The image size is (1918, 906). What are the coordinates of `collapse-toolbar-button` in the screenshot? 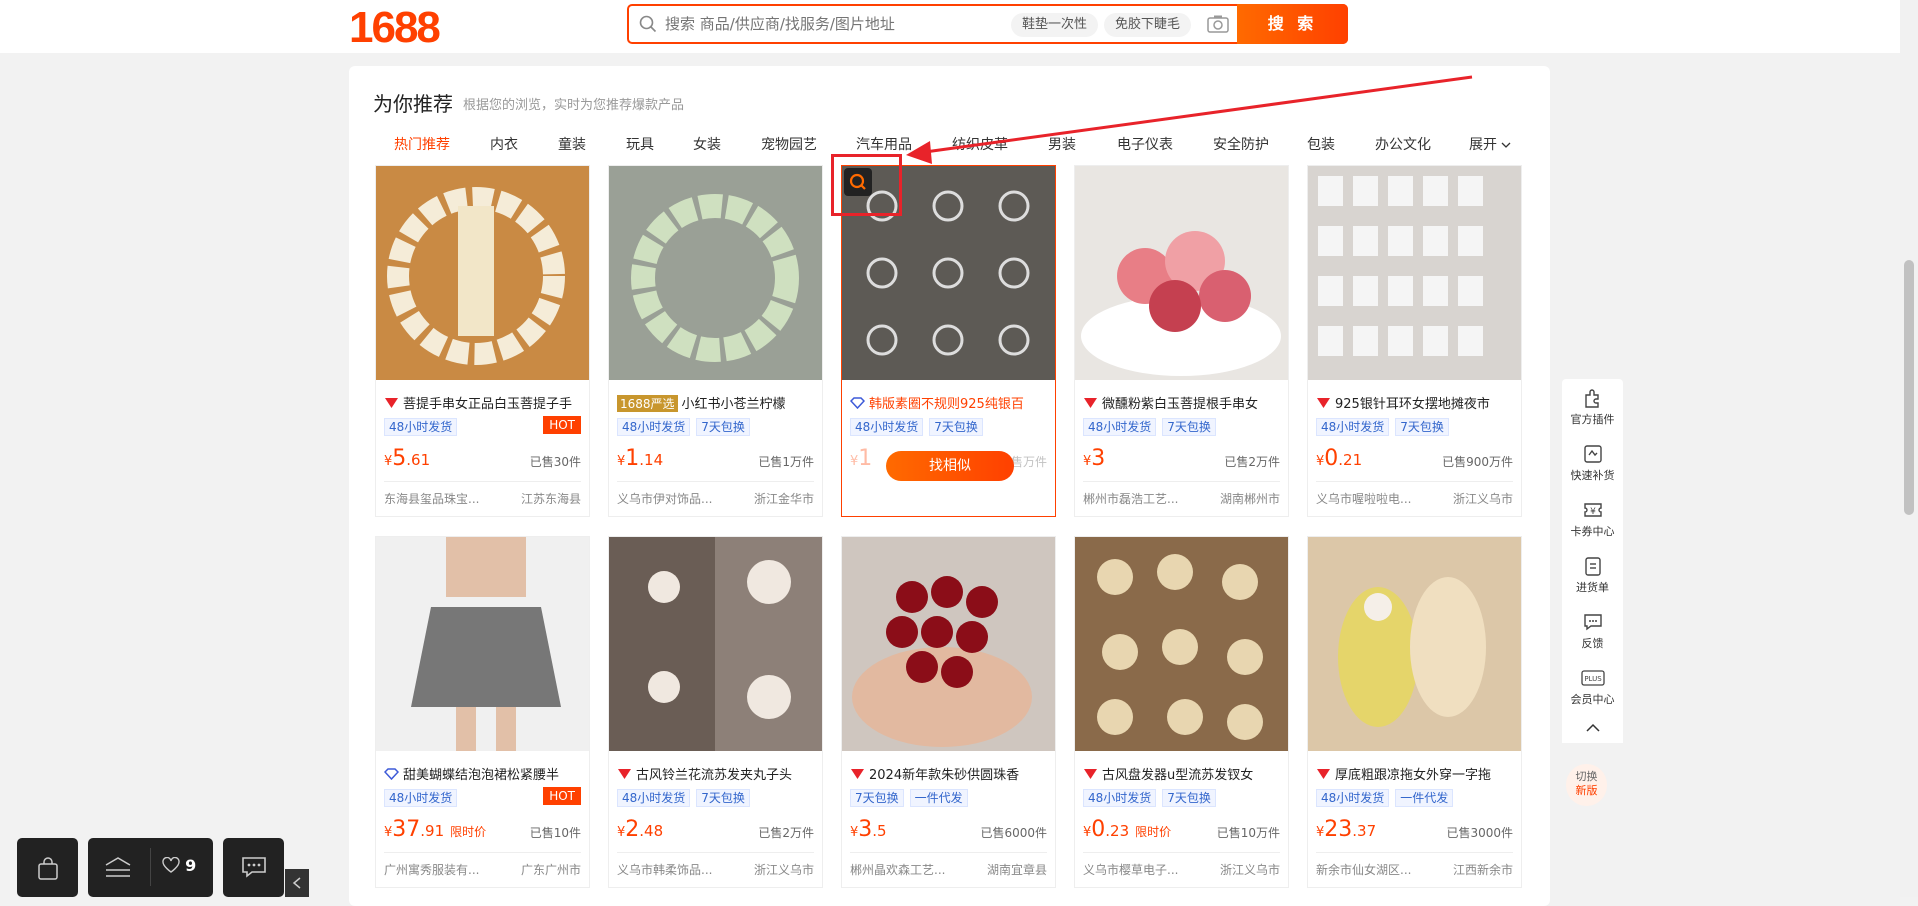 It's located at (297, 883).